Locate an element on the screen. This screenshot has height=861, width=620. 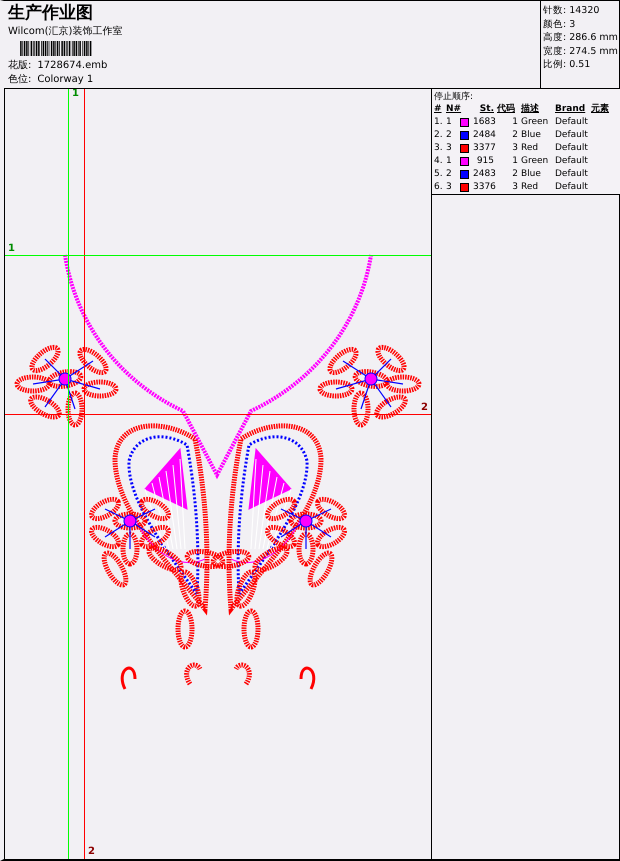
stat-label: 高度: is located at coordinates (554, 37).